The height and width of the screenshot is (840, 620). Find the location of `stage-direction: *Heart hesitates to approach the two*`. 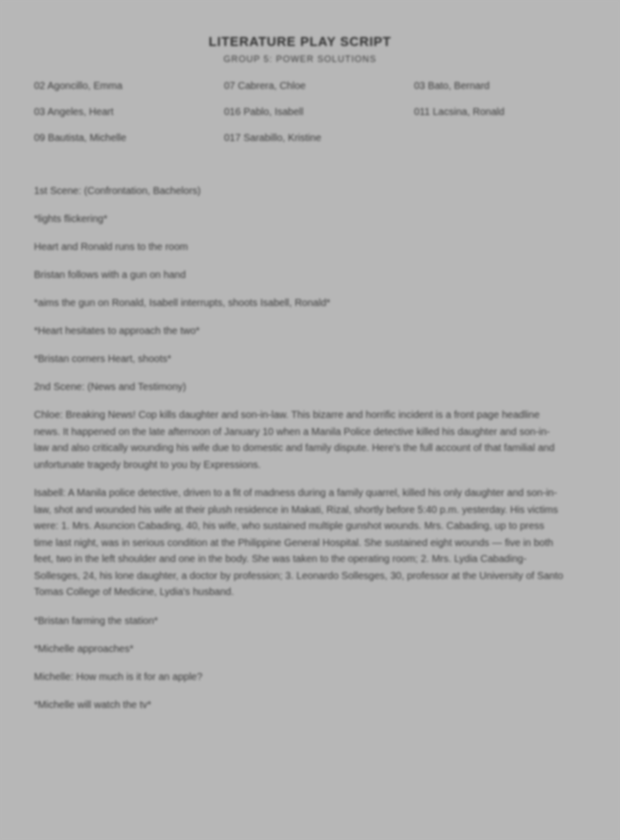

stage-direction: *Heart hesitates to approach the two* is located at coordinates (117, 331).